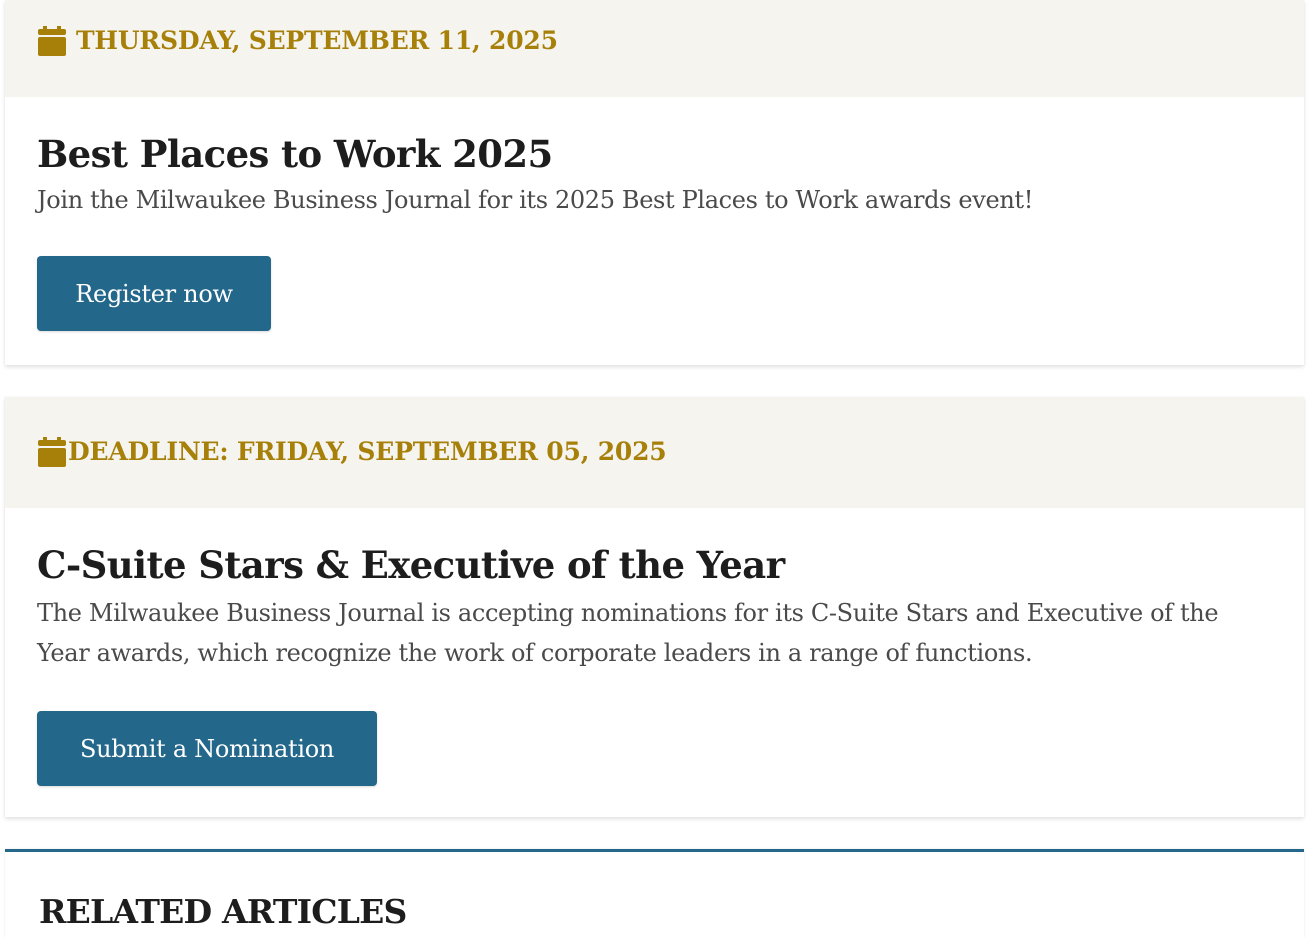 The image size is (1307, 937). I want to click on event-date: THURSDAY, SEPTEMBER 11, 2025, so click(317, 40).